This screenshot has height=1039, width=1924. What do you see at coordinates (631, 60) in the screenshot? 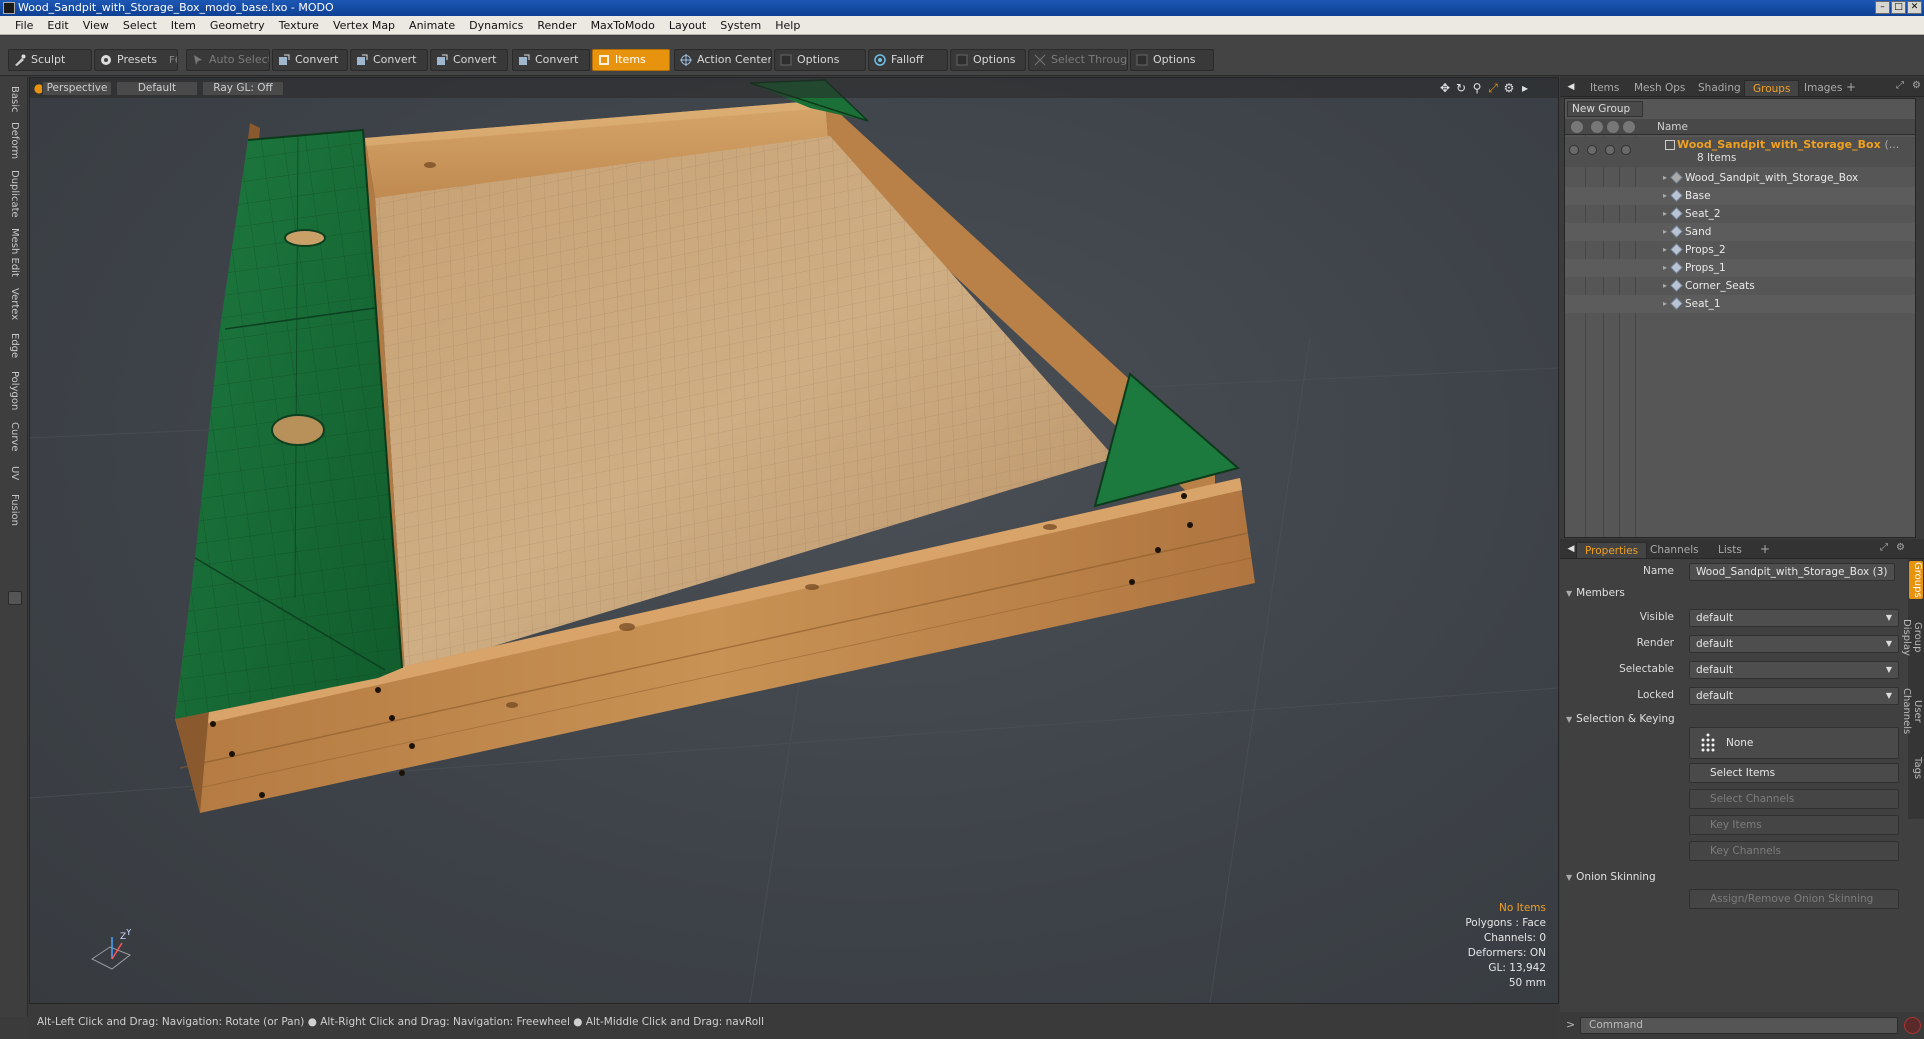
I see `items-mode-button: Items` at bounding box center [631, 60].